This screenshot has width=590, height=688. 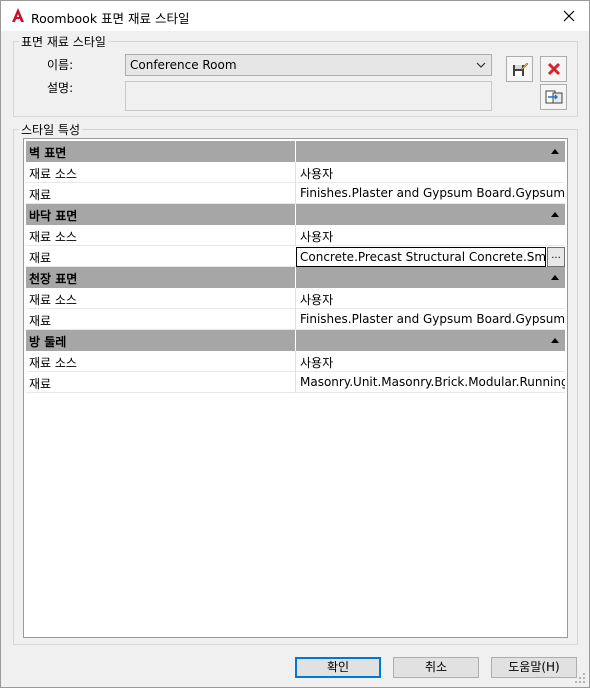 I want to click on close-icon, so click(x=569, y=16).